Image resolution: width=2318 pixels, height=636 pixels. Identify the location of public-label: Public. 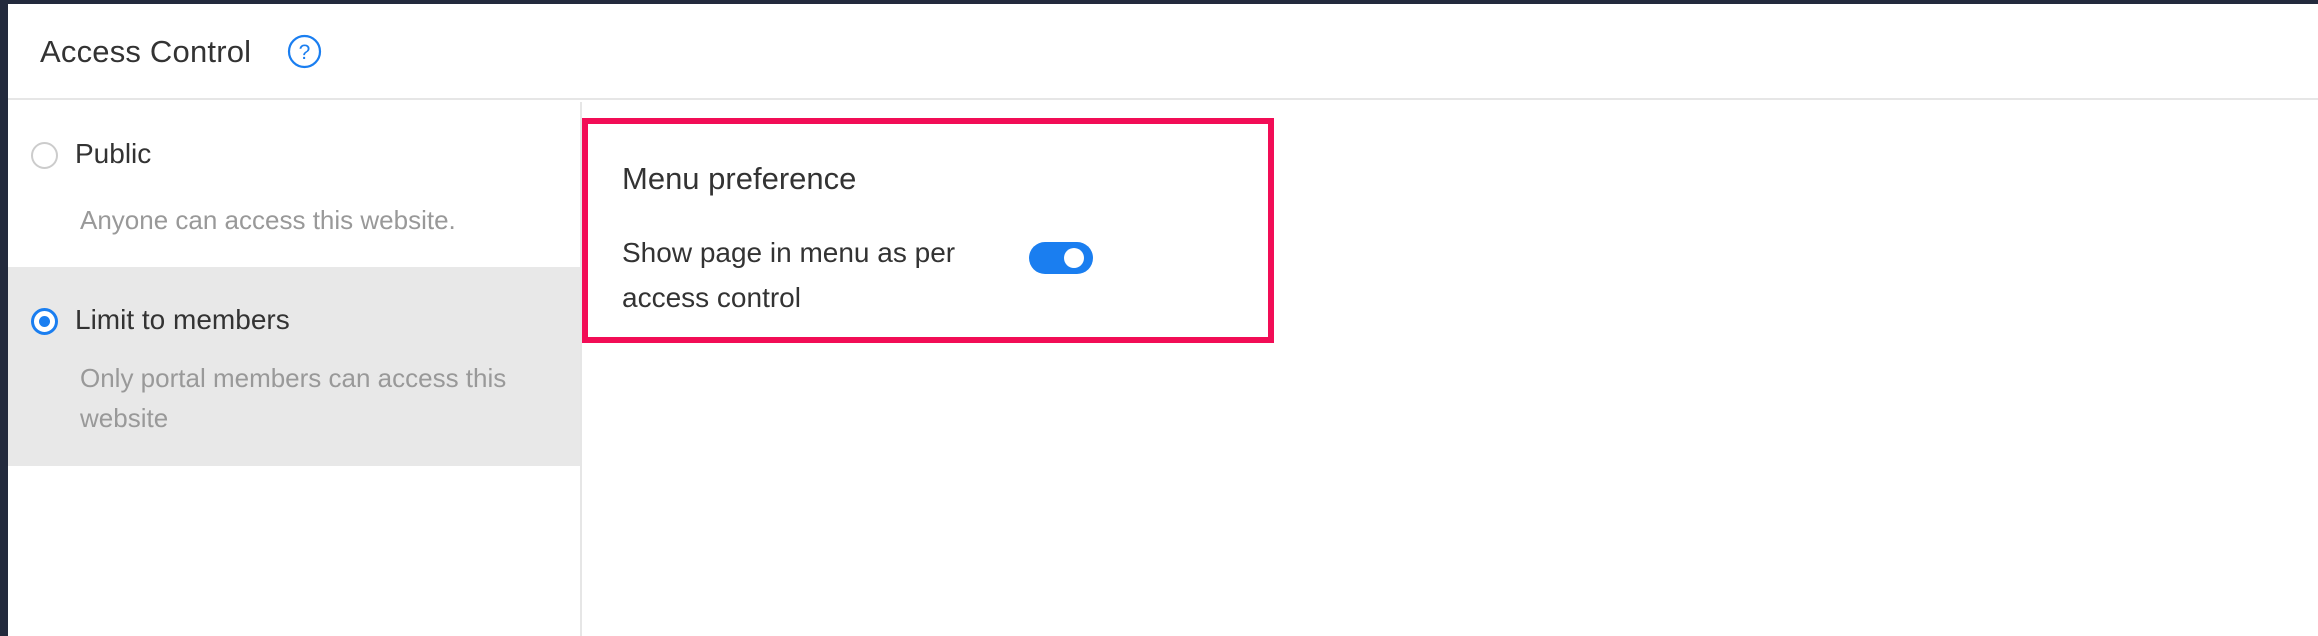
(113, 154).